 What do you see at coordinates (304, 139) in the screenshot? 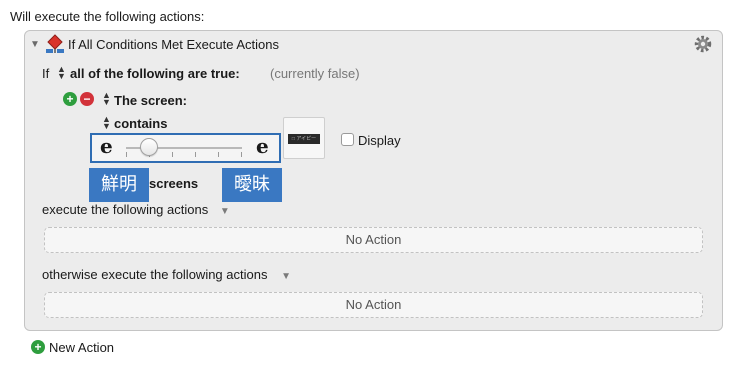
I see `image-thumbnail: □ アイピー` at bounding box center [304, 139].